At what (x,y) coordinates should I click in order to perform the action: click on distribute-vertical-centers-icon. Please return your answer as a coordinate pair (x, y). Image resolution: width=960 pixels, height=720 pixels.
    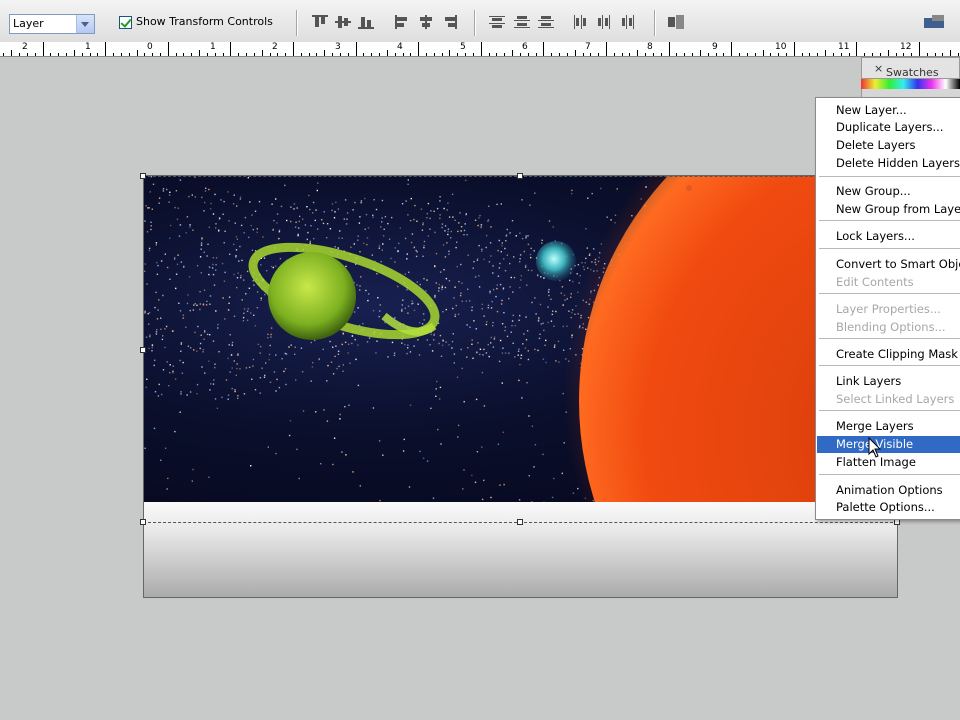
    Looking at the image, I should click on (522, 22).